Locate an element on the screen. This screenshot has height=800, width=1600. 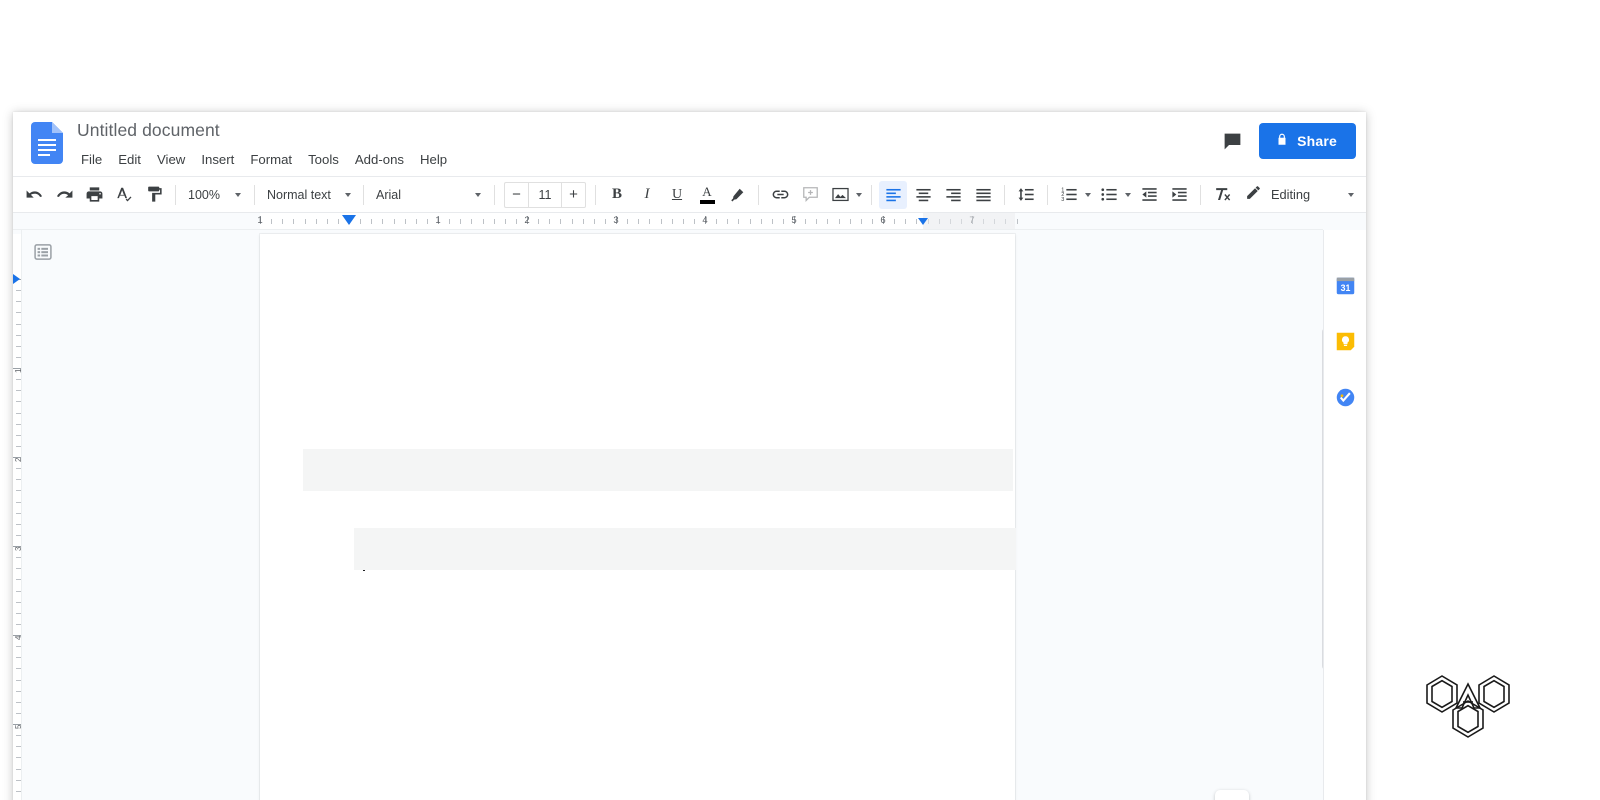
align-justify-icon is located at coordinates (983, 195).